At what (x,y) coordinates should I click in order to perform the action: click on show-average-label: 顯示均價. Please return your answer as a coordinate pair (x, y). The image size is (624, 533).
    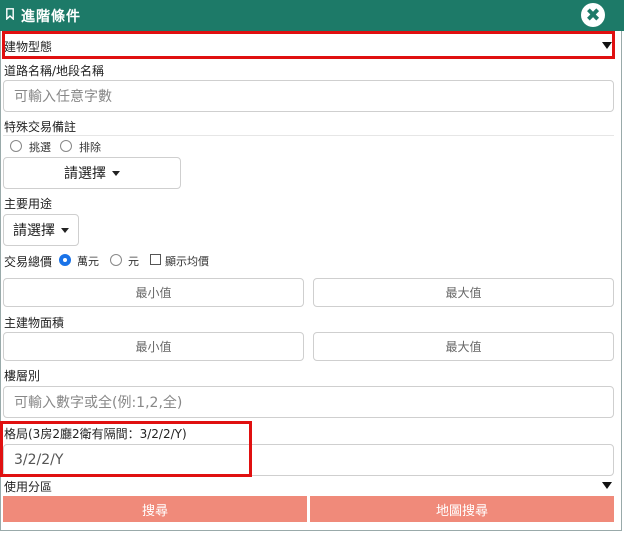
    Looking at the image, I should click on (187, 261).